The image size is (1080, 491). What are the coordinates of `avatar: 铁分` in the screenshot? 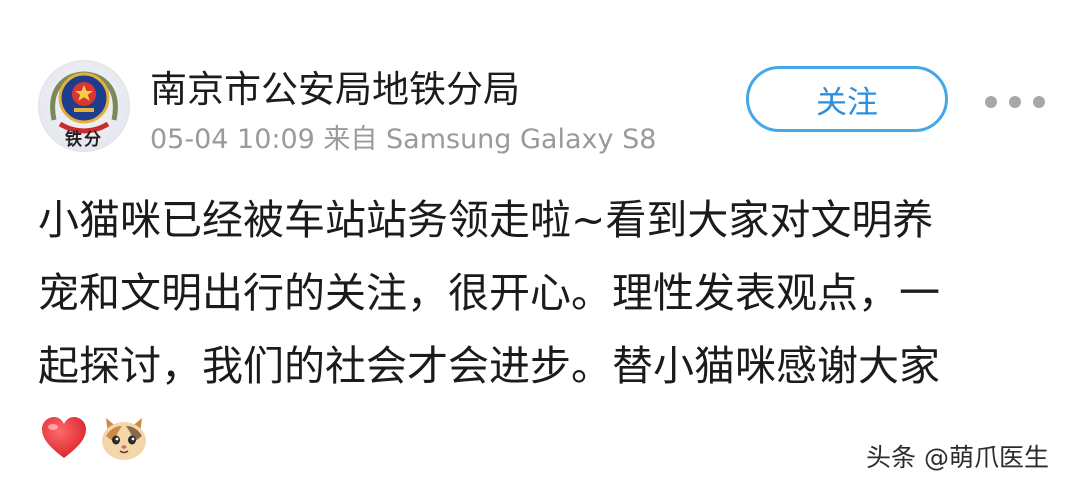 It's located at (84, 106).